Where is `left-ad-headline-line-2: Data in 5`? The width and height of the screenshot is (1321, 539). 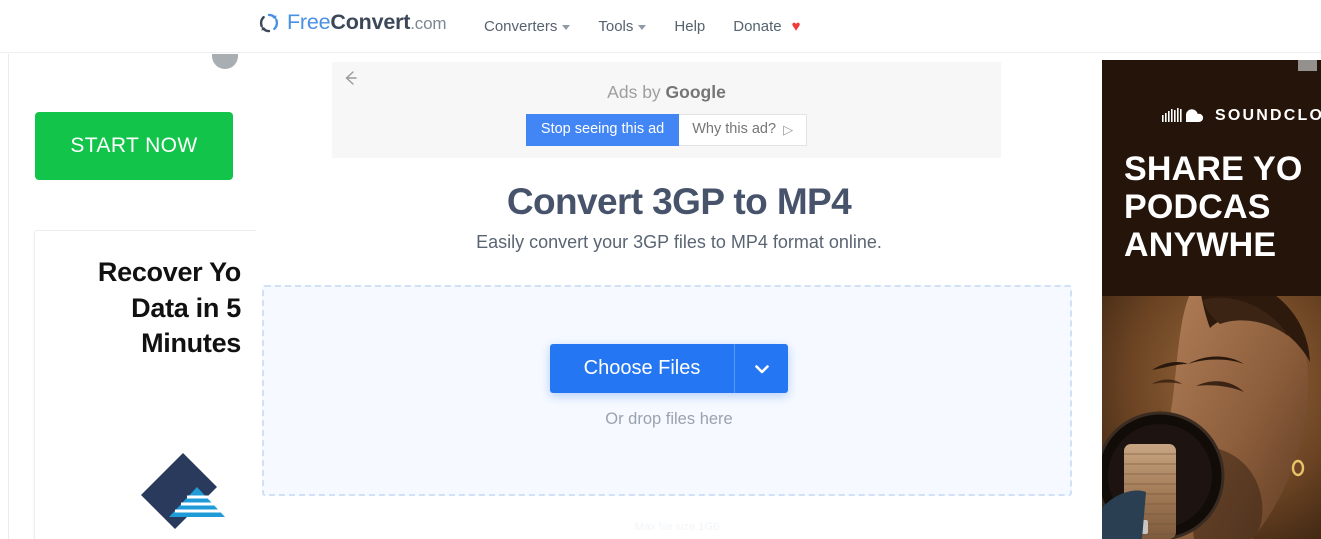
left-ad-headline-line-2: Data in 5 is located at coordinates (186, 307).